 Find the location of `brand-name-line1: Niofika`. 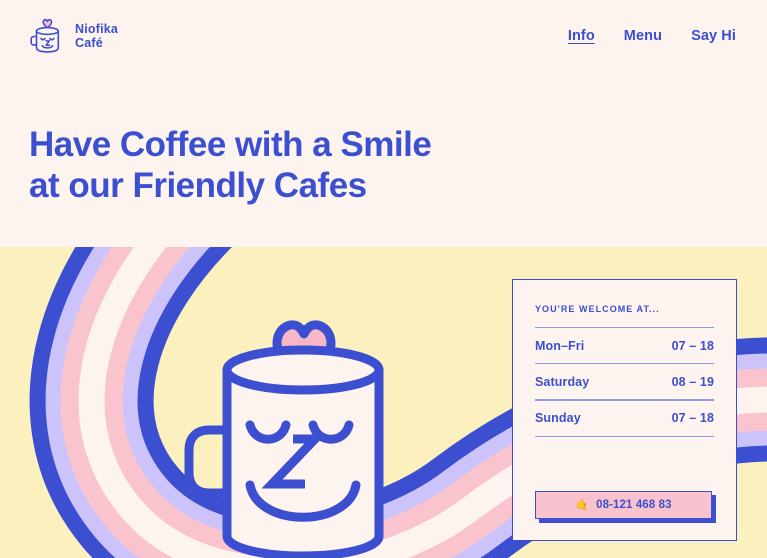

brand-name-line1: Niofika is located at coordinates (97, 29).